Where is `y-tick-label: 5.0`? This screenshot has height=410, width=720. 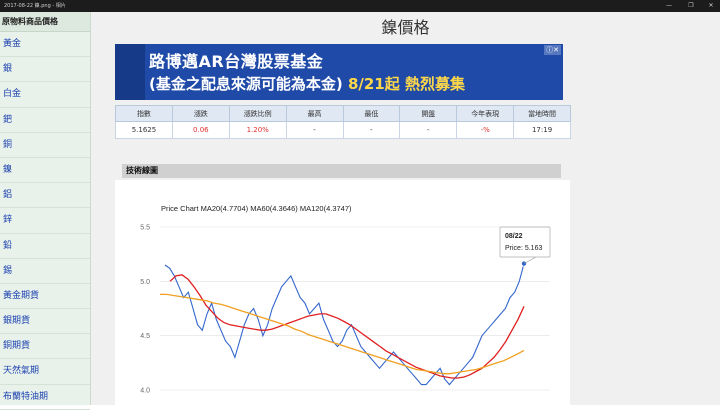 y-tick-label: 5.0 is located at coordinates (145, 282).